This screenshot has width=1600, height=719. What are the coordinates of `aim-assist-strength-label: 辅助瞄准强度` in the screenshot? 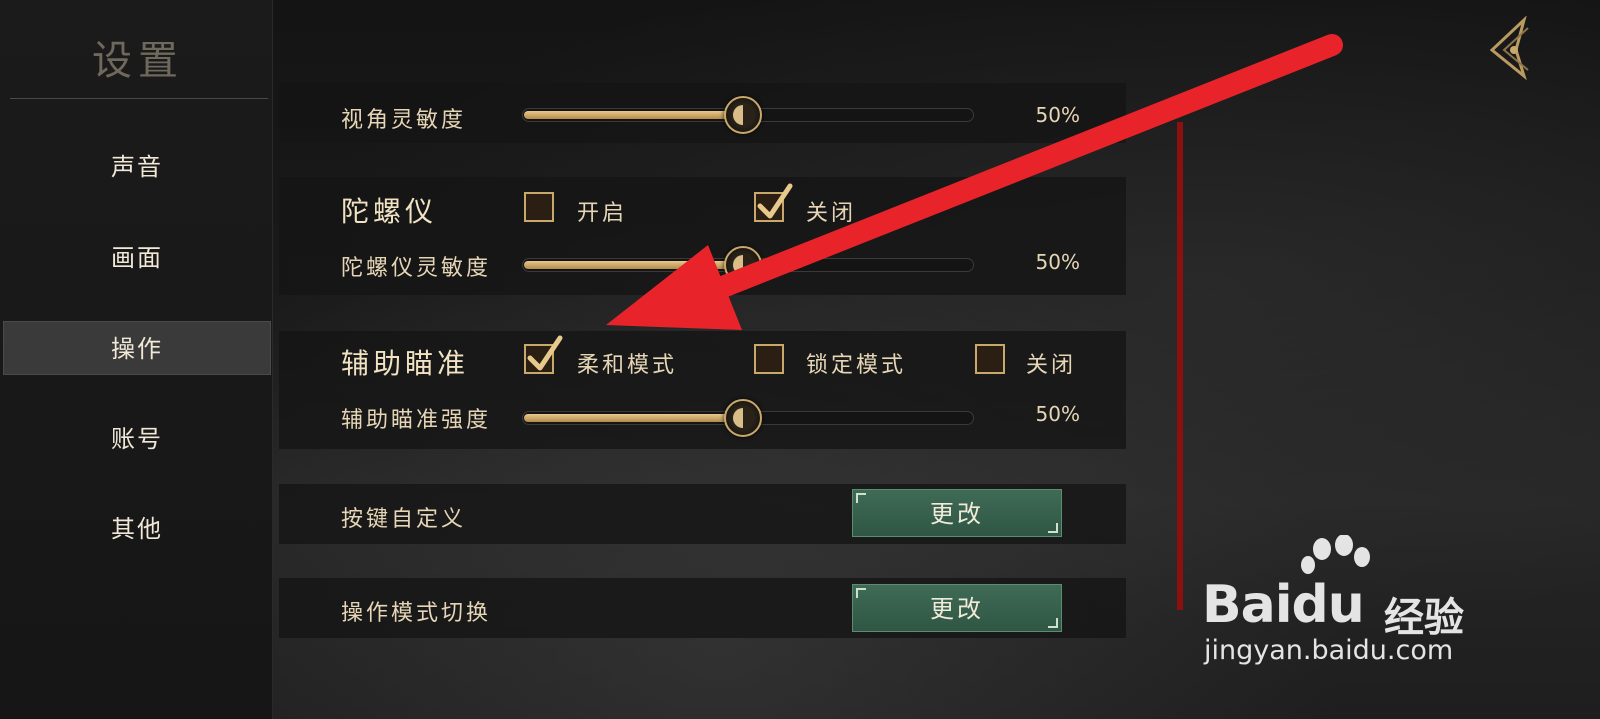 It's located at (416, 420).